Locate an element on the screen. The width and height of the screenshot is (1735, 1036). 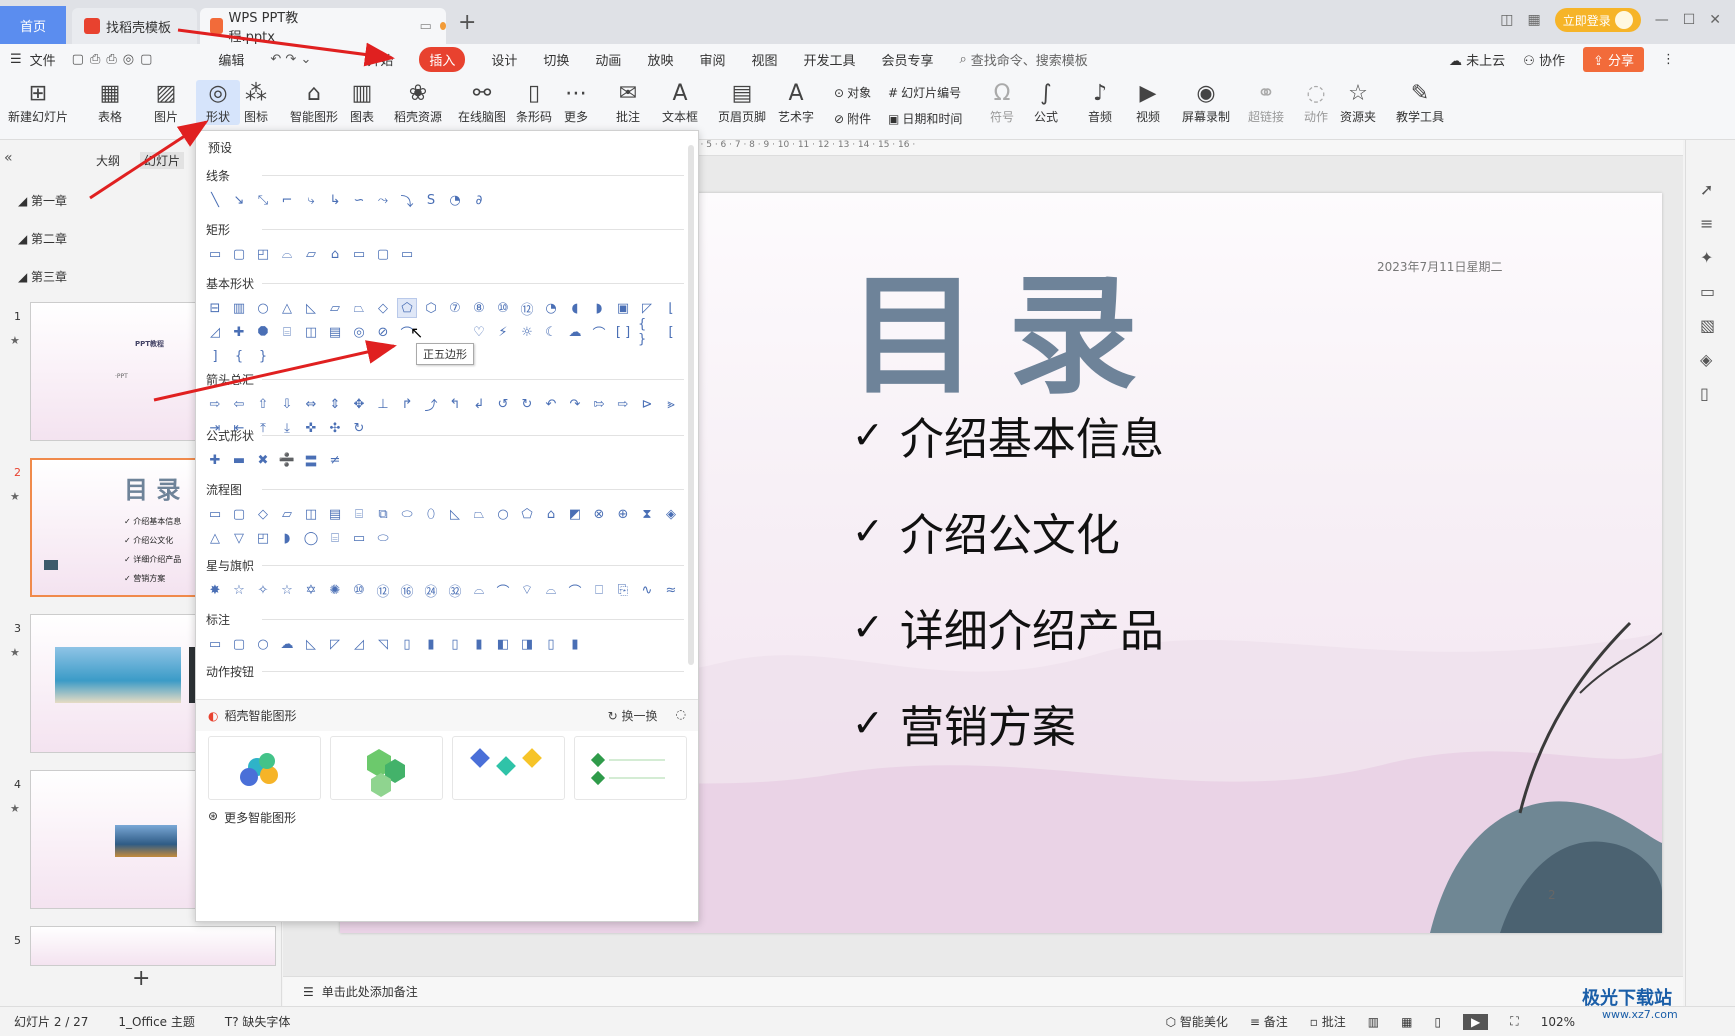
shape-item: ◯ is located at coordinates (311, 538).